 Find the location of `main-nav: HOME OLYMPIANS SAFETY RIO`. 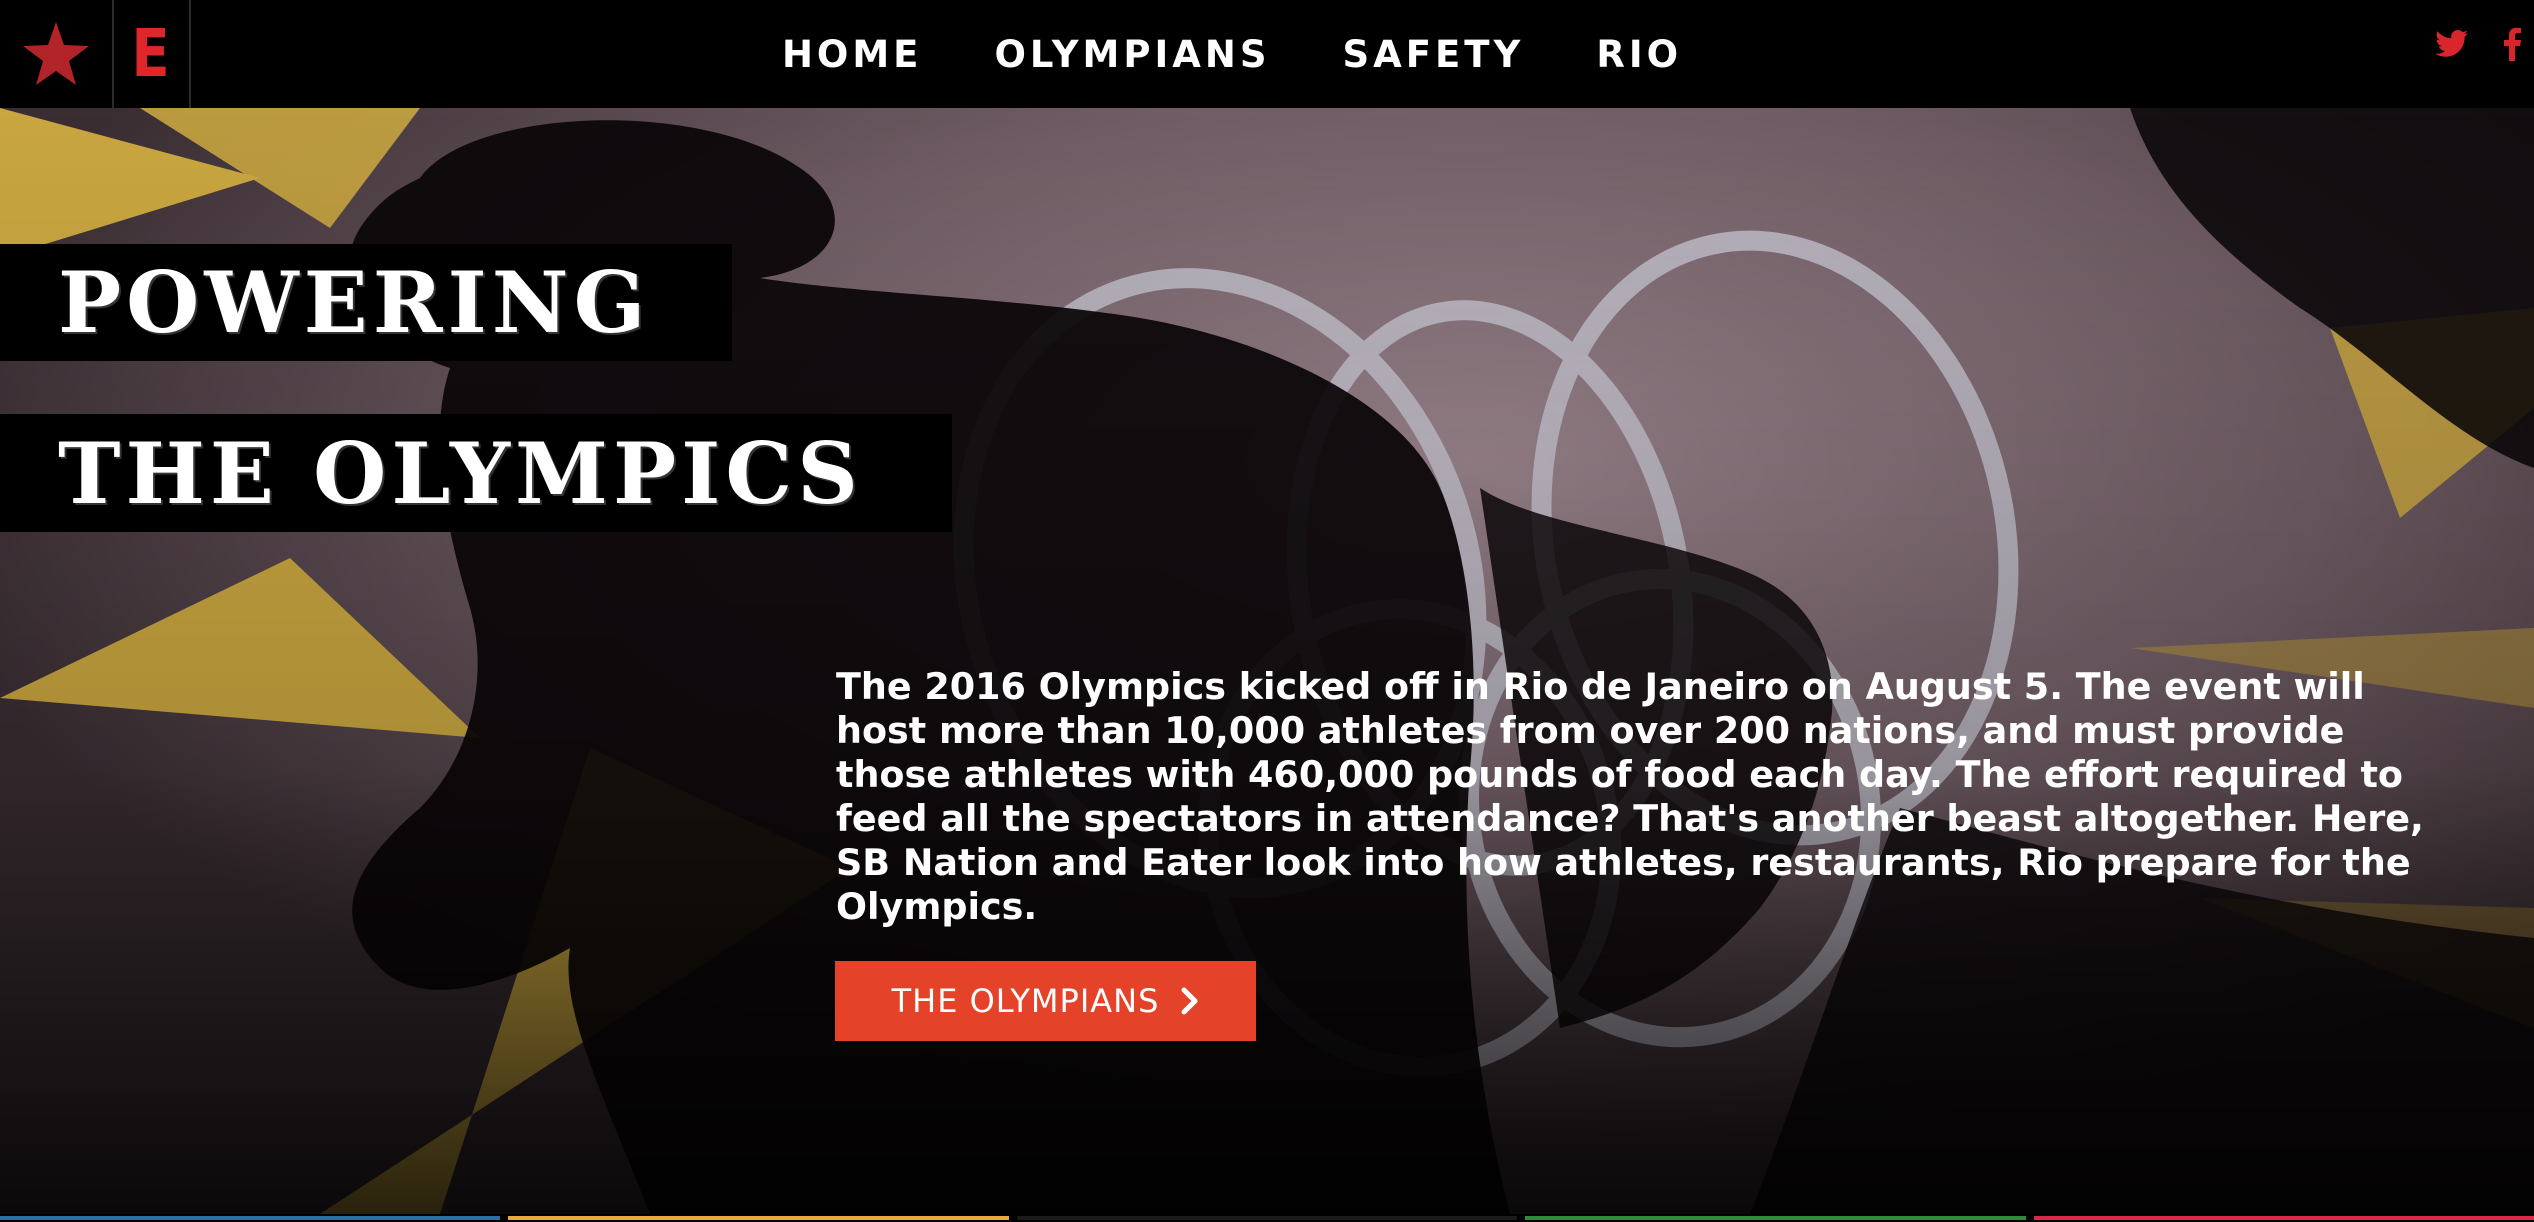

main-nav: HOME OLYMPIANS SAFETY RIO is located at coordinates (1267, 54).